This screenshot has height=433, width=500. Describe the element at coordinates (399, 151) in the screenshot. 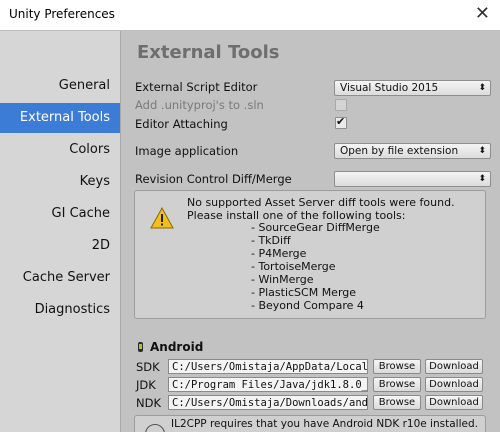

I see `image-application-value: Open by file extension` at that location.